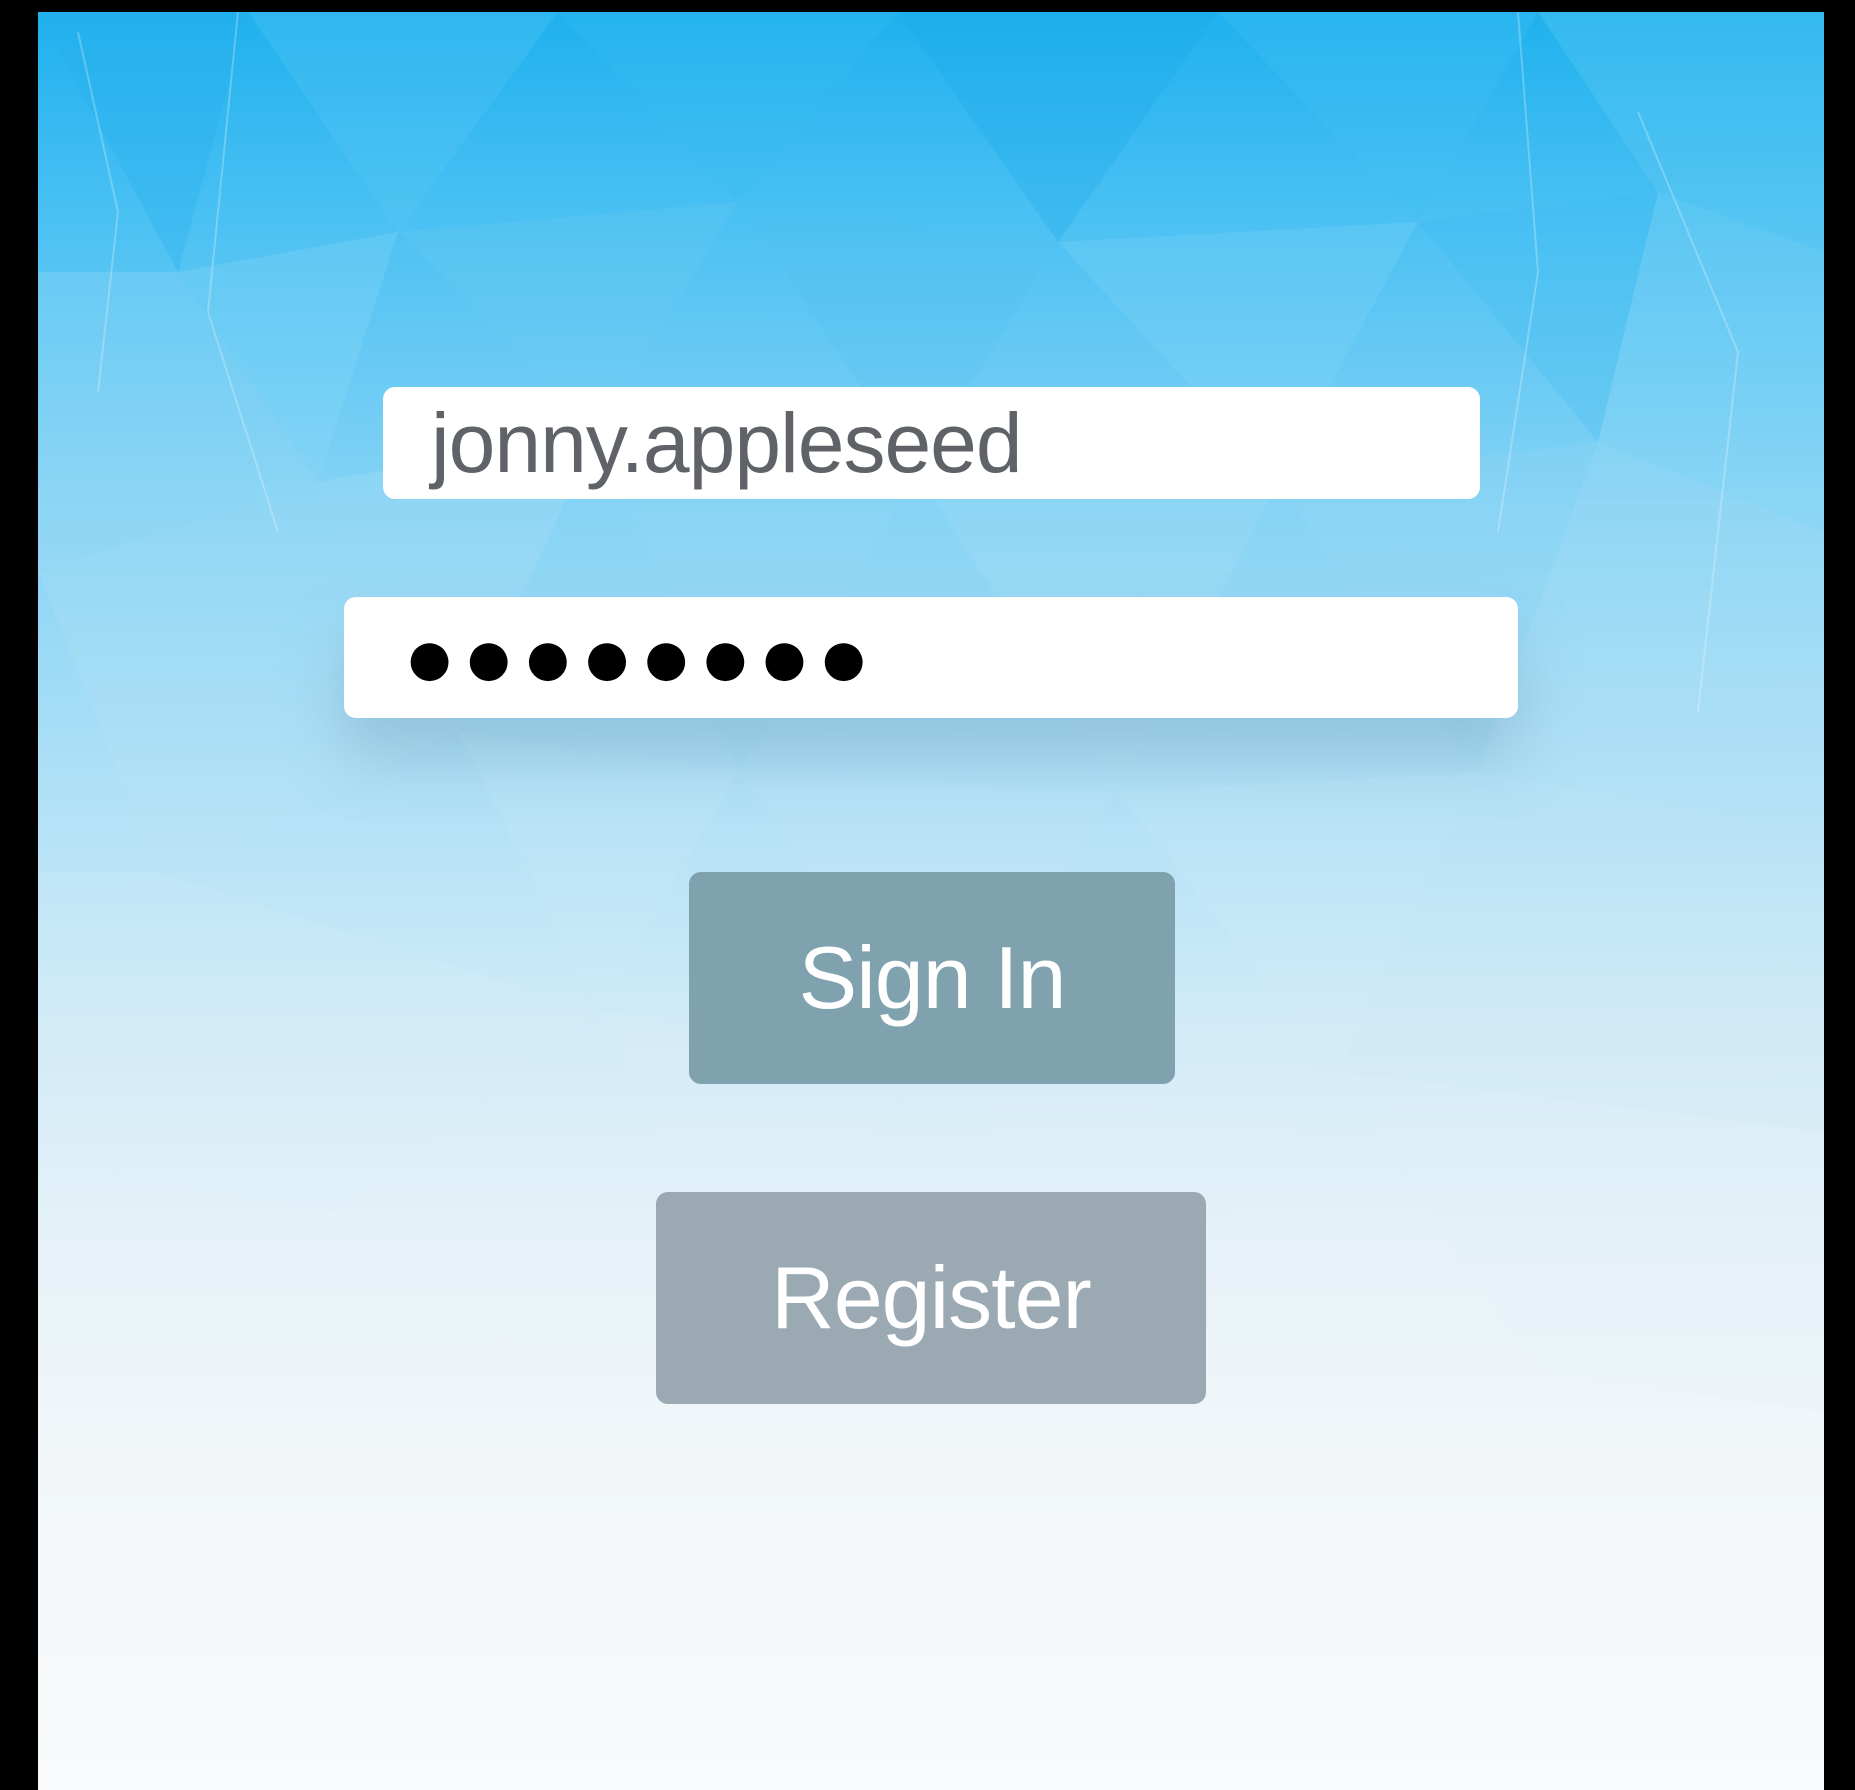 Image resolution: width=1855 pixels, height=1790 pixels. I want to click on password-field: ●●●●●●●●, so click(931, 657).